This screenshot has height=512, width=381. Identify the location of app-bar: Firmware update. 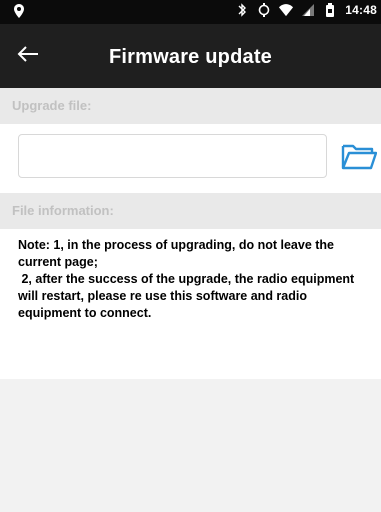
(190, 56).